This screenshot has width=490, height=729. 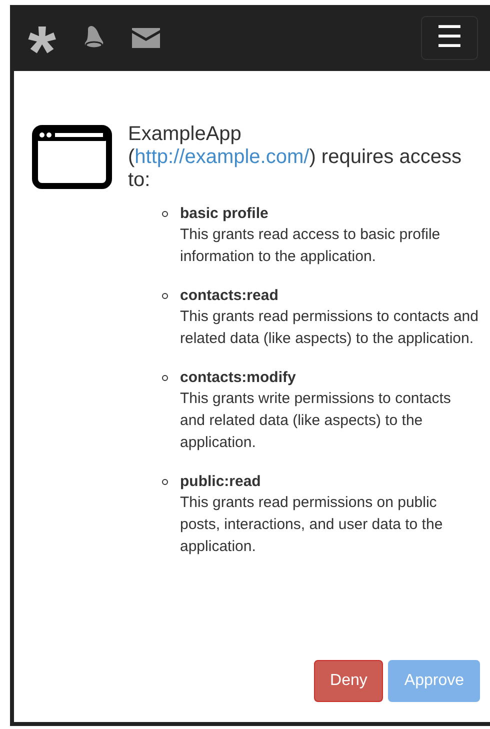 What do you see at coordinates (72, 157) in the screenshot?
I see `browser-window-icon` at bounding box center [72, 157].